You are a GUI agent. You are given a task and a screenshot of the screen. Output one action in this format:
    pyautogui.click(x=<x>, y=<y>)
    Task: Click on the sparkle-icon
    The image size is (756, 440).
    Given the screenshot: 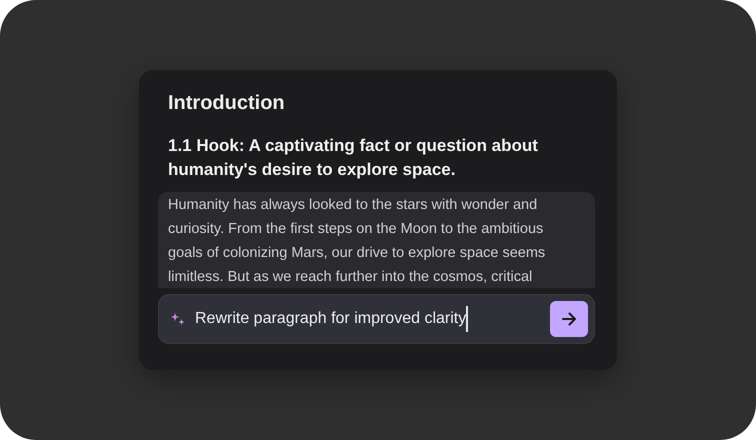 What is the action you would take?
    pyautogui.click(x=178, y=319)
    